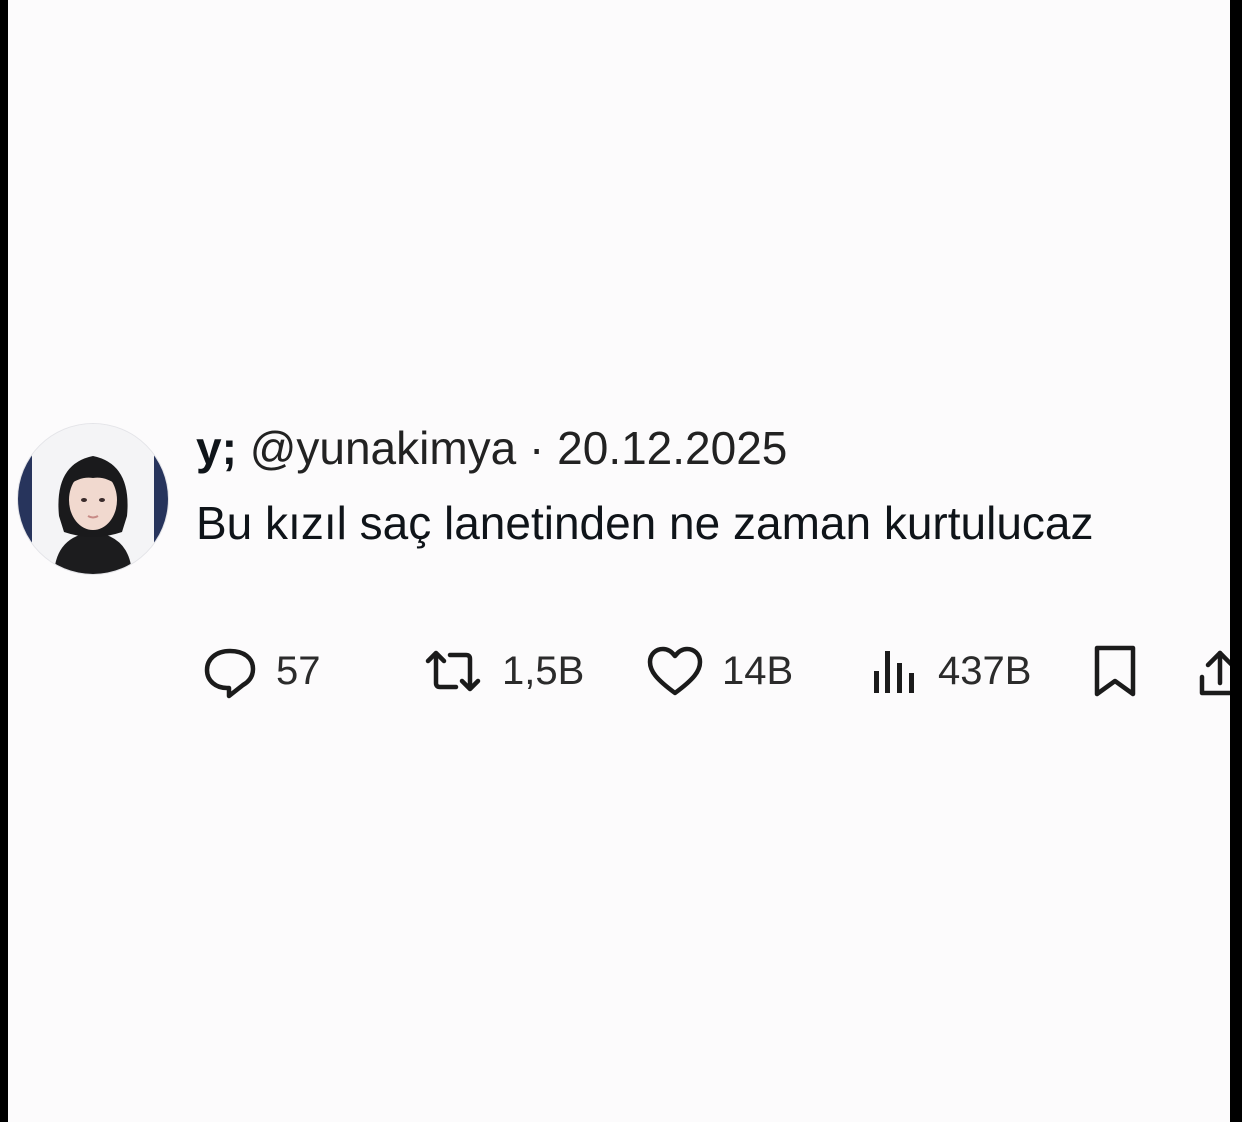  What do you see at coordinates (985, 670) in the screenshot?
I see `views-count: 437B` at bounding box center [985, 670].